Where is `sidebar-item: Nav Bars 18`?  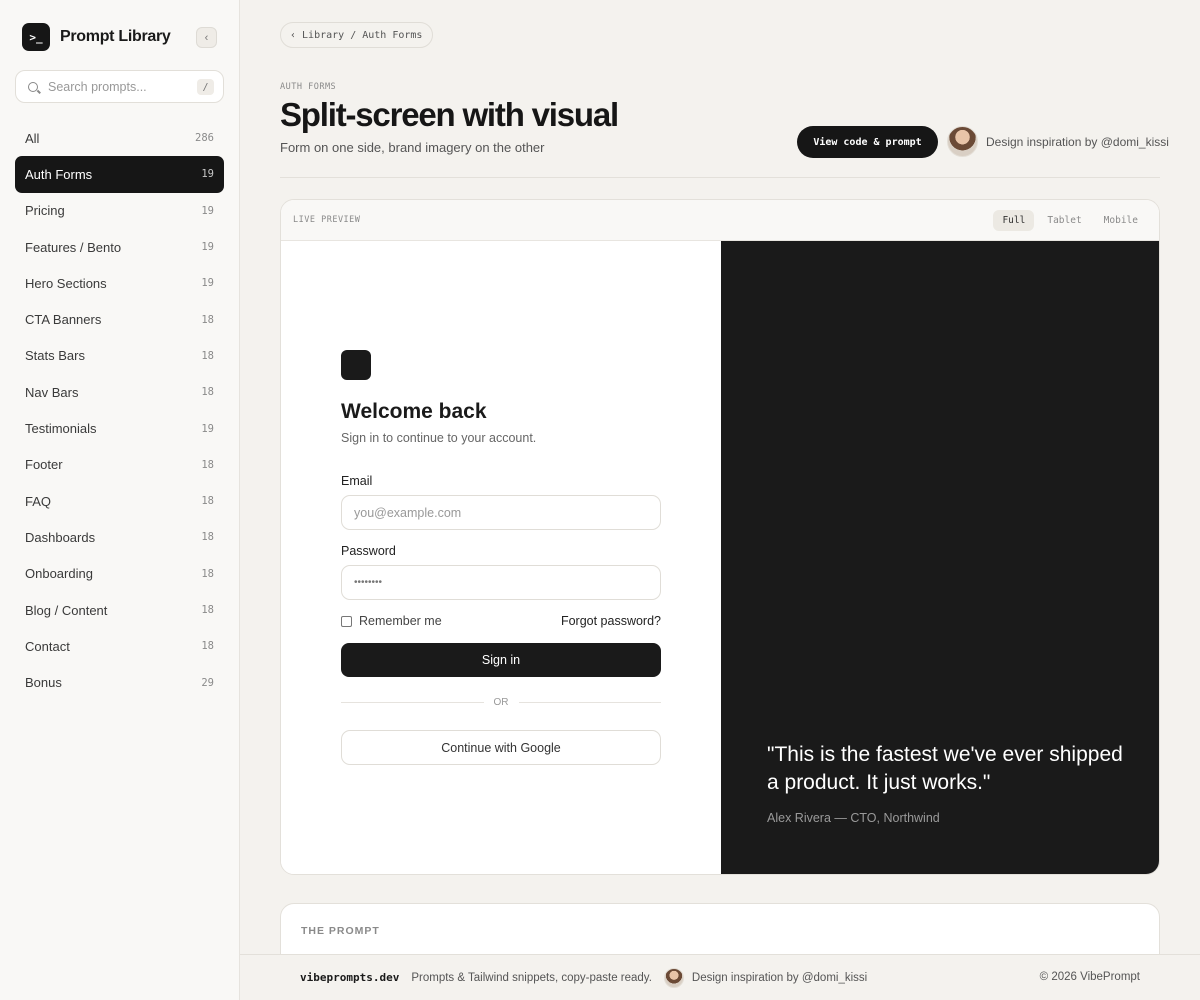
sidebar-item: Nav Bars 18 is located at coordinates (119, 392).